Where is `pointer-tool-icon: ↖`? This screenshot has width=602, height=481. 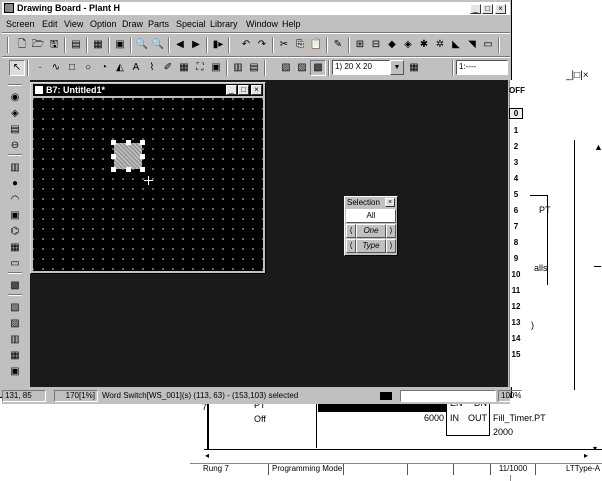
pointer-tool-icon: ↖ is located at coordinates (17, 68).